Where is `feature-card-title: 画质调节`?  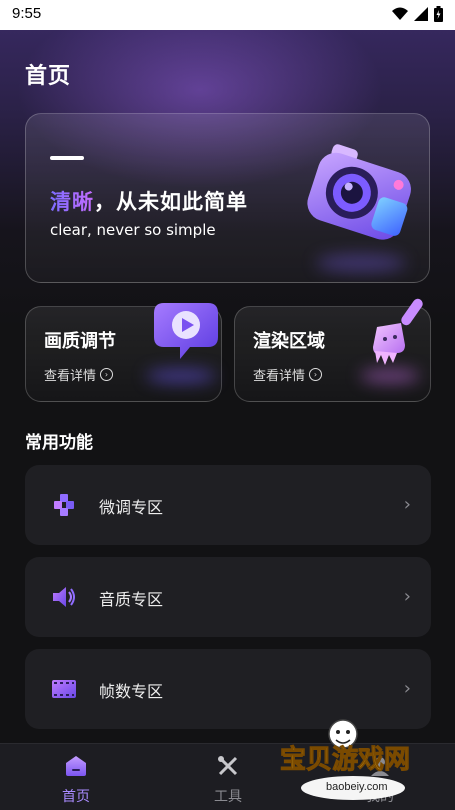
feature-card-title: 画质调节 is located at coordinates (80, 341).